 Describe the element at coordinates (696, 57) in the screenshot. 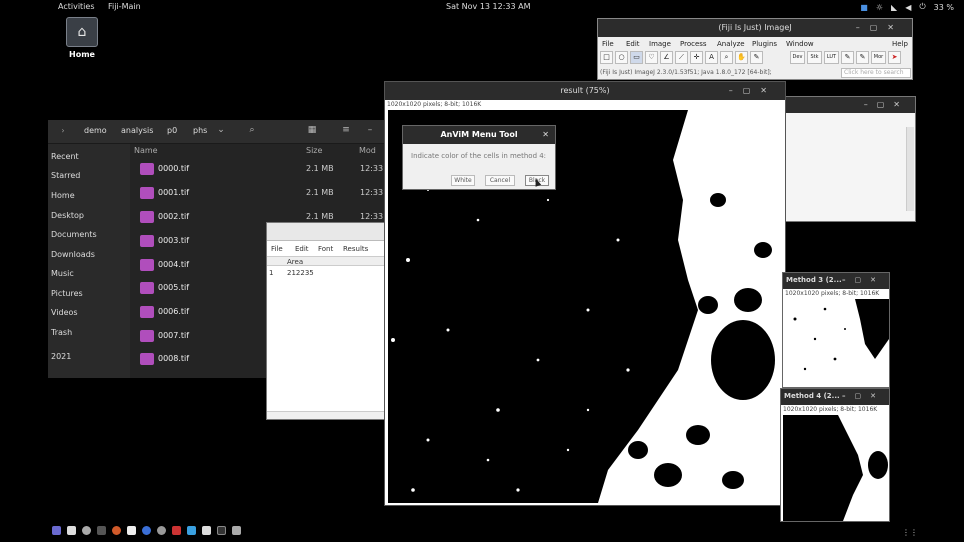

I see `point-tool-icon: ✛` at that location.